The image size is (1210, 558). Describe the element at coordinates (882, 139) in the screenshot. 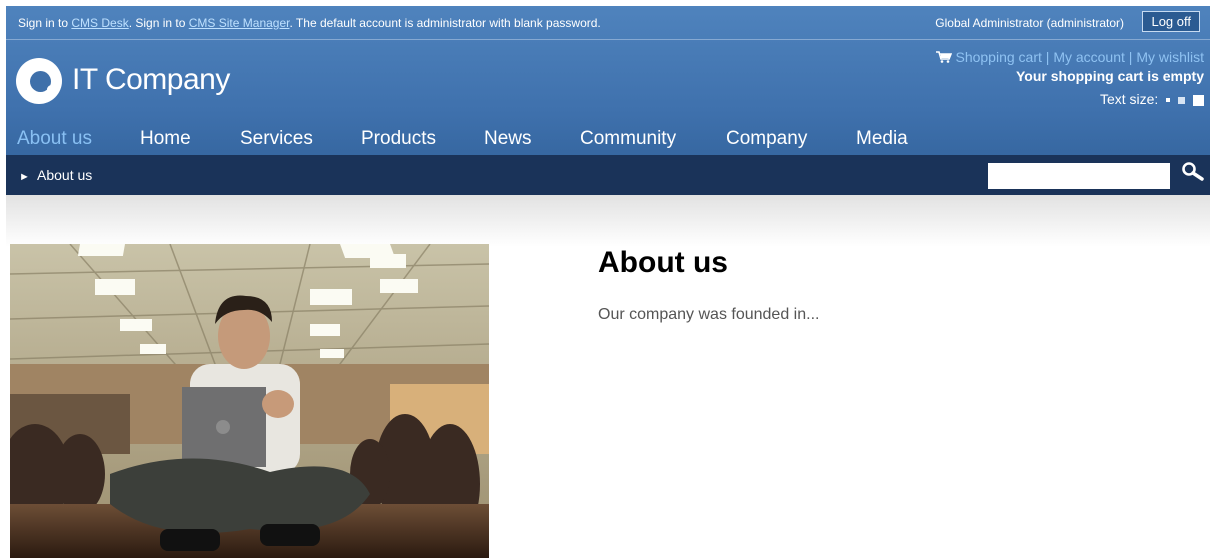

I see `nav-item-media: Media` at that location.